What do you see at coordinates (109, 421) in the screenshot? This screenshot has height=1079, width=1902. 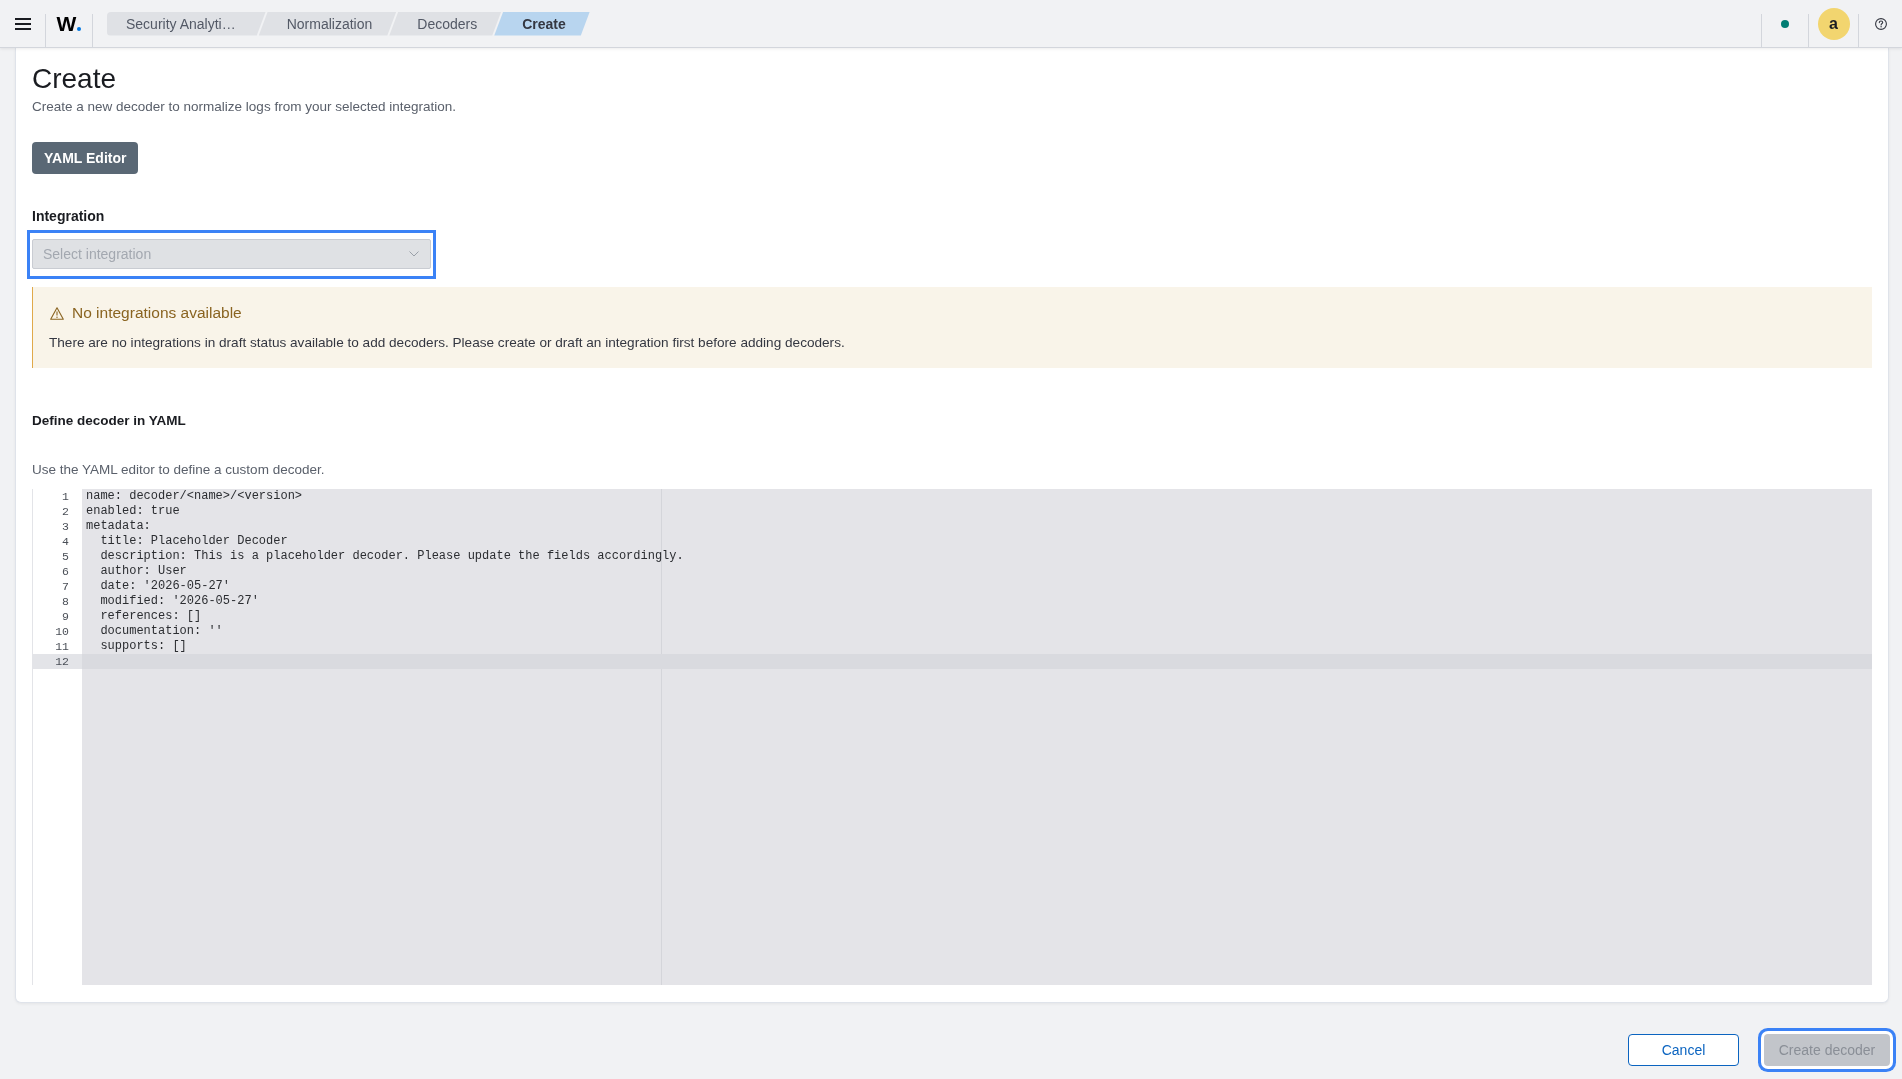 I see `section-heading: Define decoder in YAML` at bounding box center [109, 421].